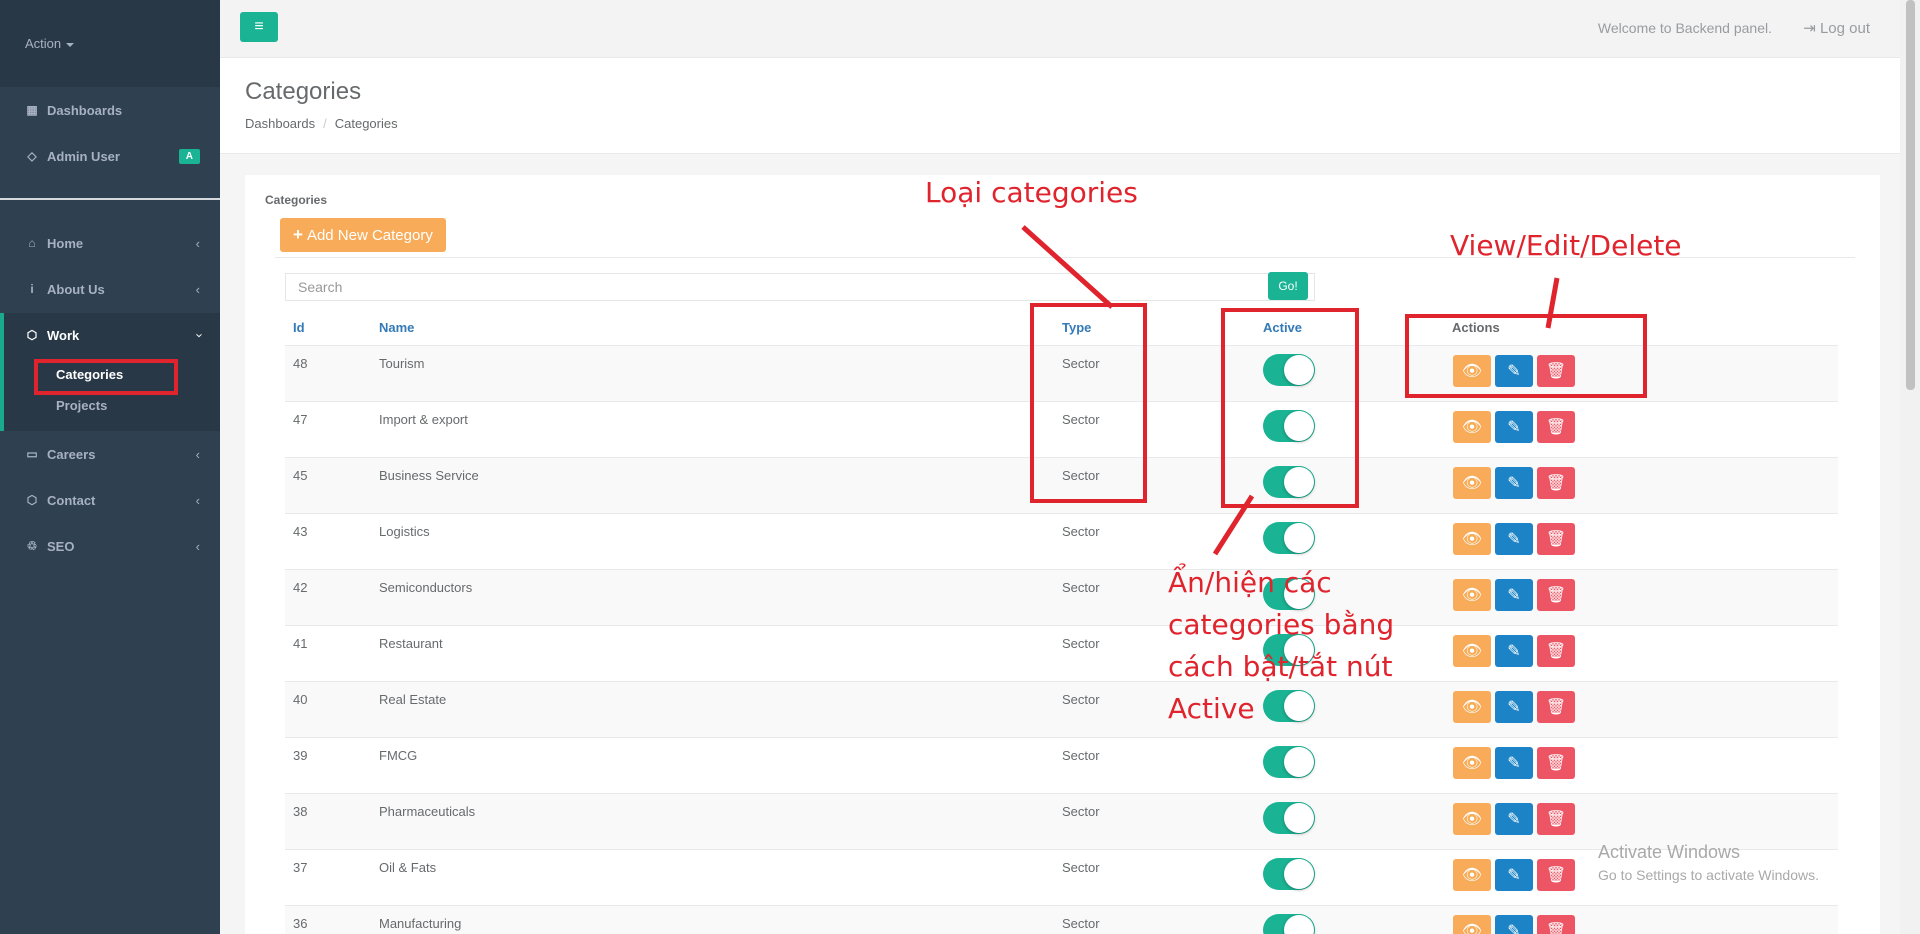  Describe the element at coordinates (70, 44) in the screenshot. I see `caret-down-icon` at that location.